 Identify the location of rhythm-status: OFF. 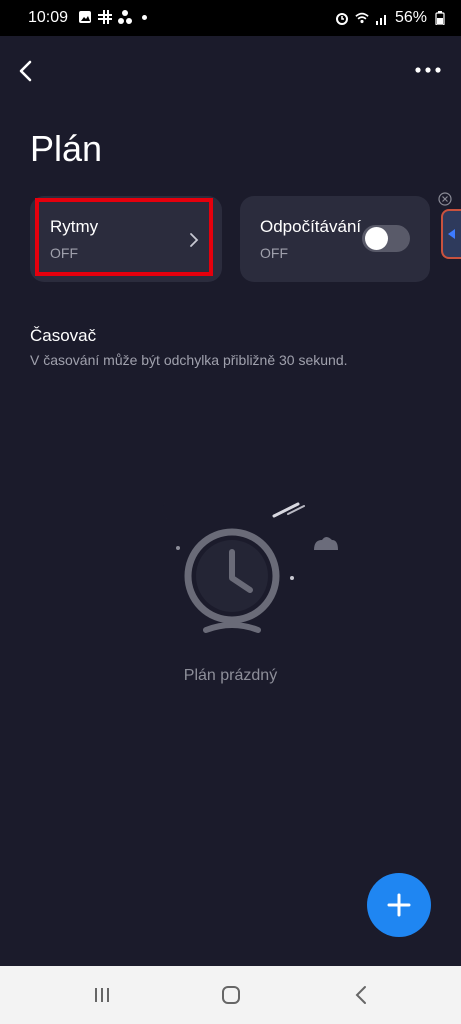
(64, 253).